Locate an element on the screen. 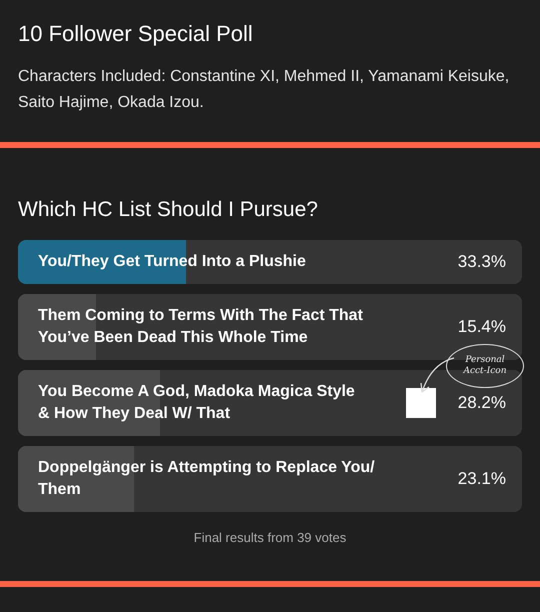 Image resolution: width=540 pixels, height=612 pixels. option-label: Them Coming to Terms With The Fact That You’ve Been Dead This Whole Time is located at coordinates (200, 327).